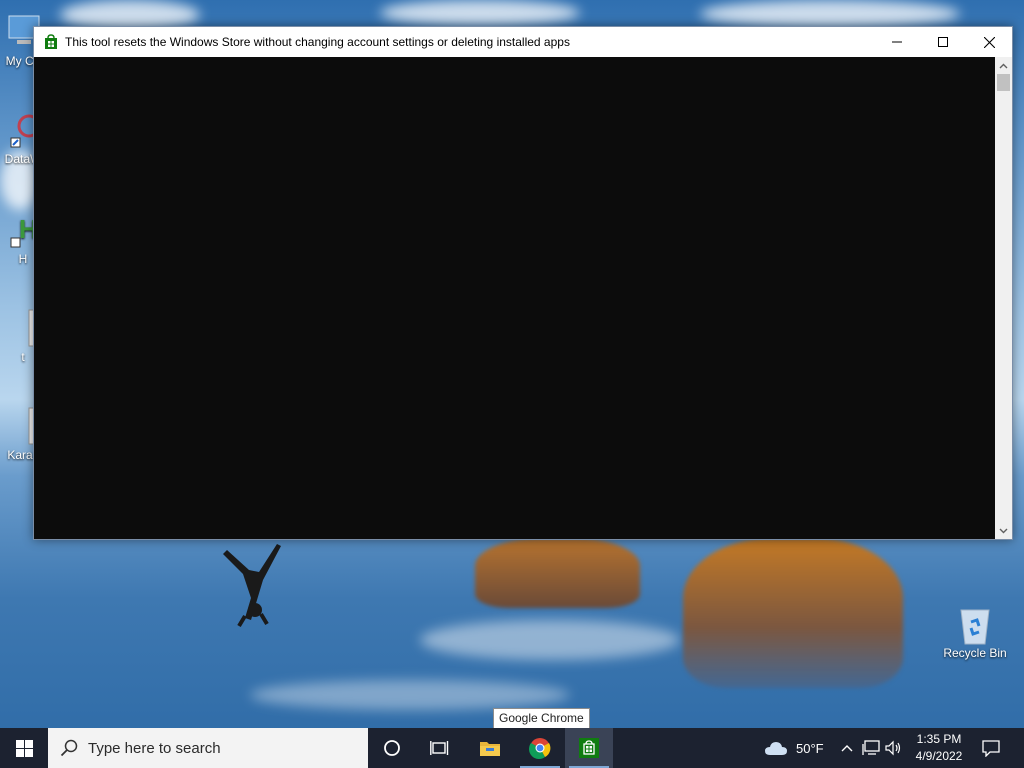  I want to click on weather-widget: 50°F, so click(794, 748).